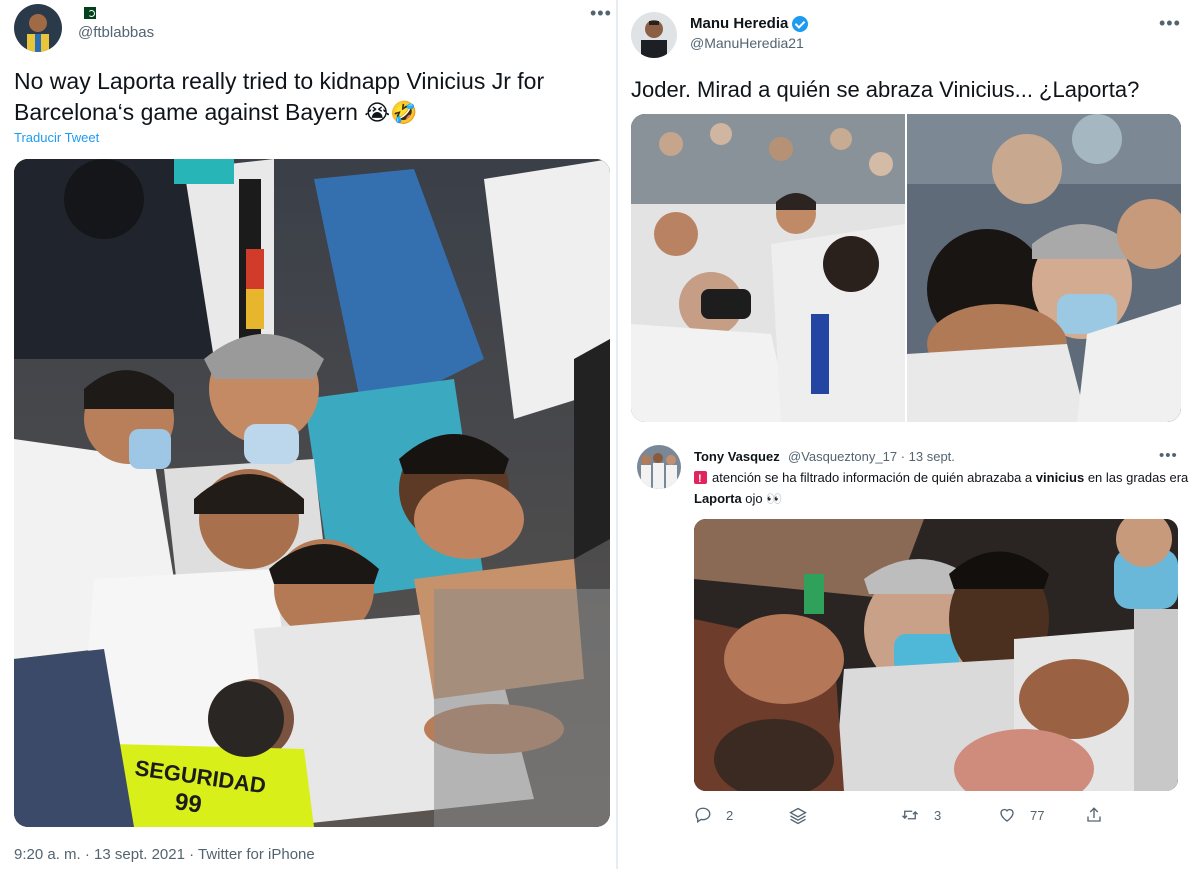 The image size is (1200, 869). I want to click on alert-icon, so click(700, 479).